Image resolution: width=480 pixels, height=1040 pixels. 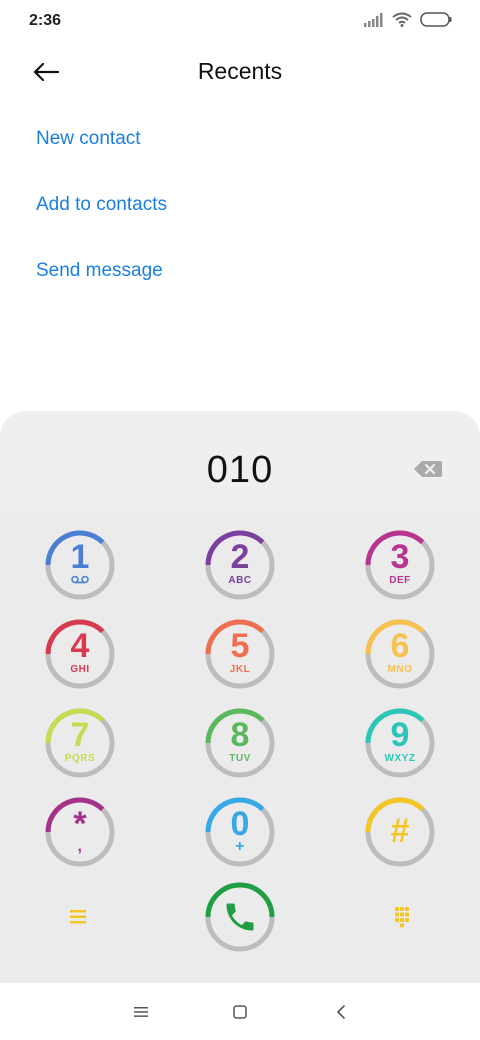 I want to click on key-0: 0 +, so click(x=240, y=832).